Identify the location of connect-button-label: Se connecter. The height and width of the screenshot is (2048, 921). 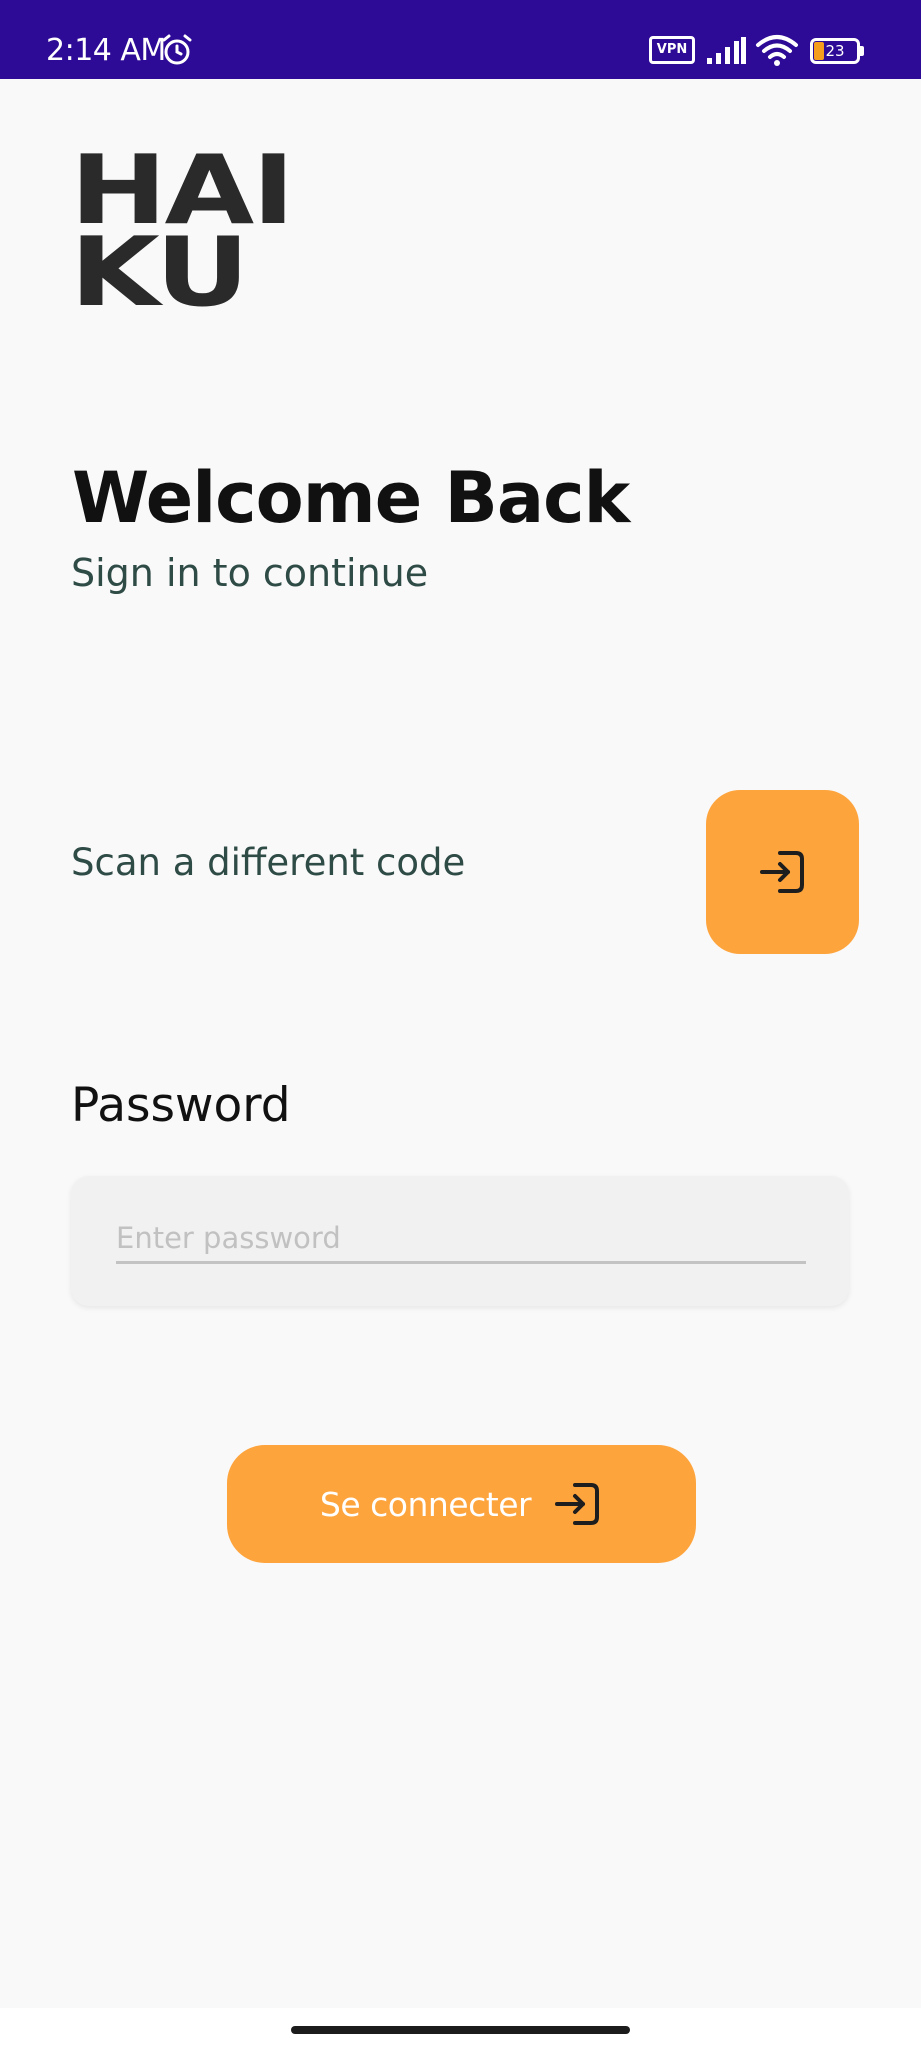
(425, 1504).